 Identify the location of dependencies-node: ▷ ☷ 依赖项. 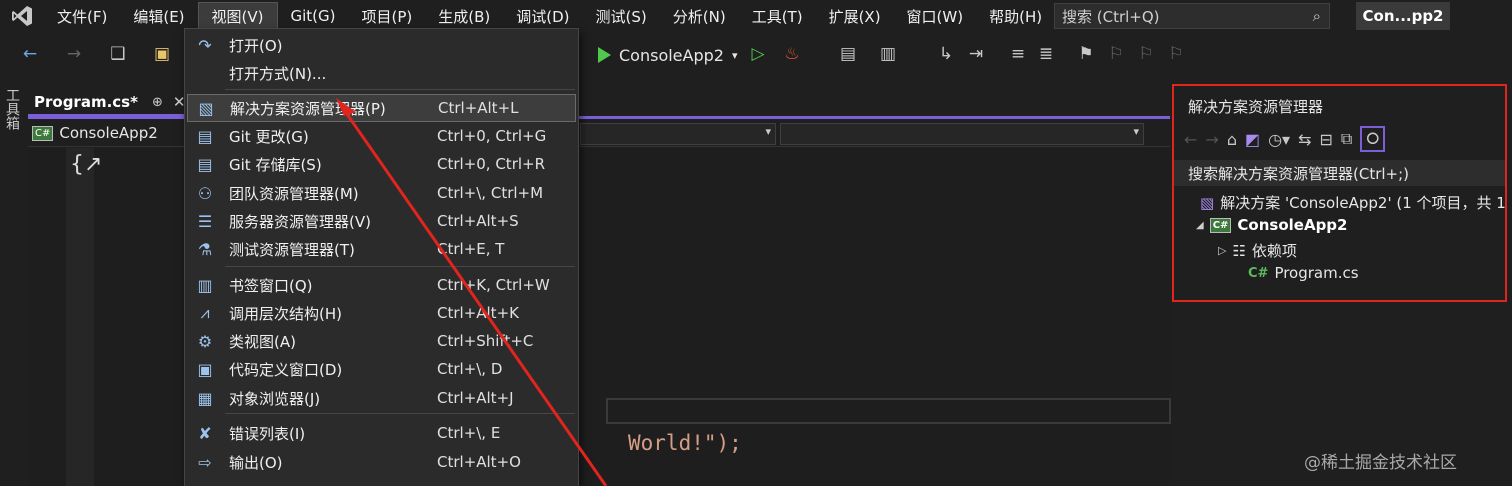
(1257, 250).